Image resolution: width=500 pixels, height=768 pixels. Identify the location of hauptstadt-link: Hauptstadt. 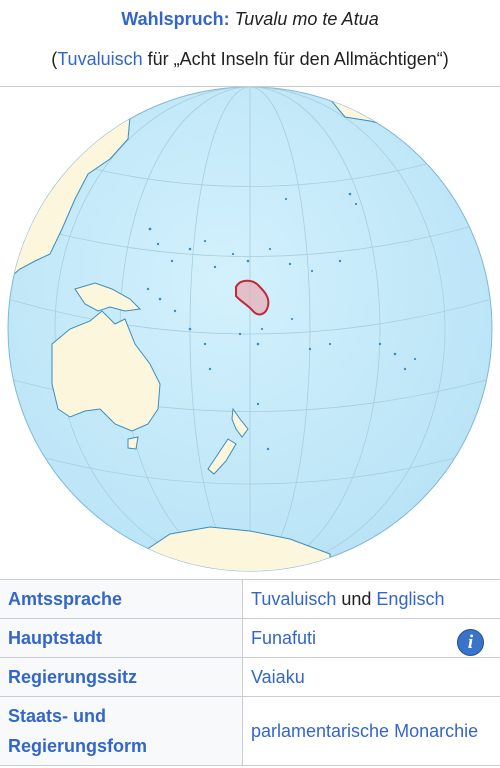
(55, 638).